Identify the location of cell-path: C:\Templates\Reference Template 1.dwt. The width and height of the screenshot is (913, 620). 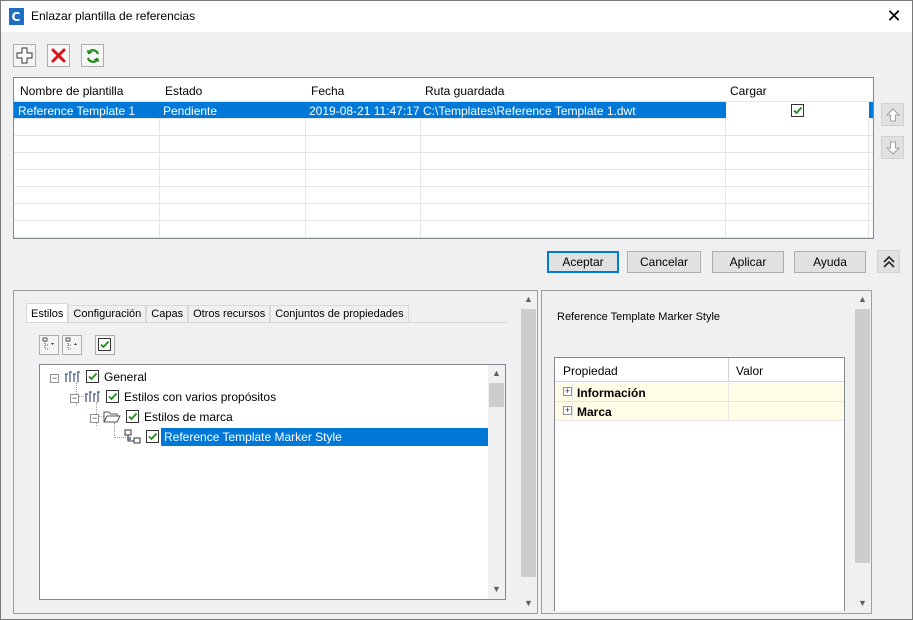
(529, 111).